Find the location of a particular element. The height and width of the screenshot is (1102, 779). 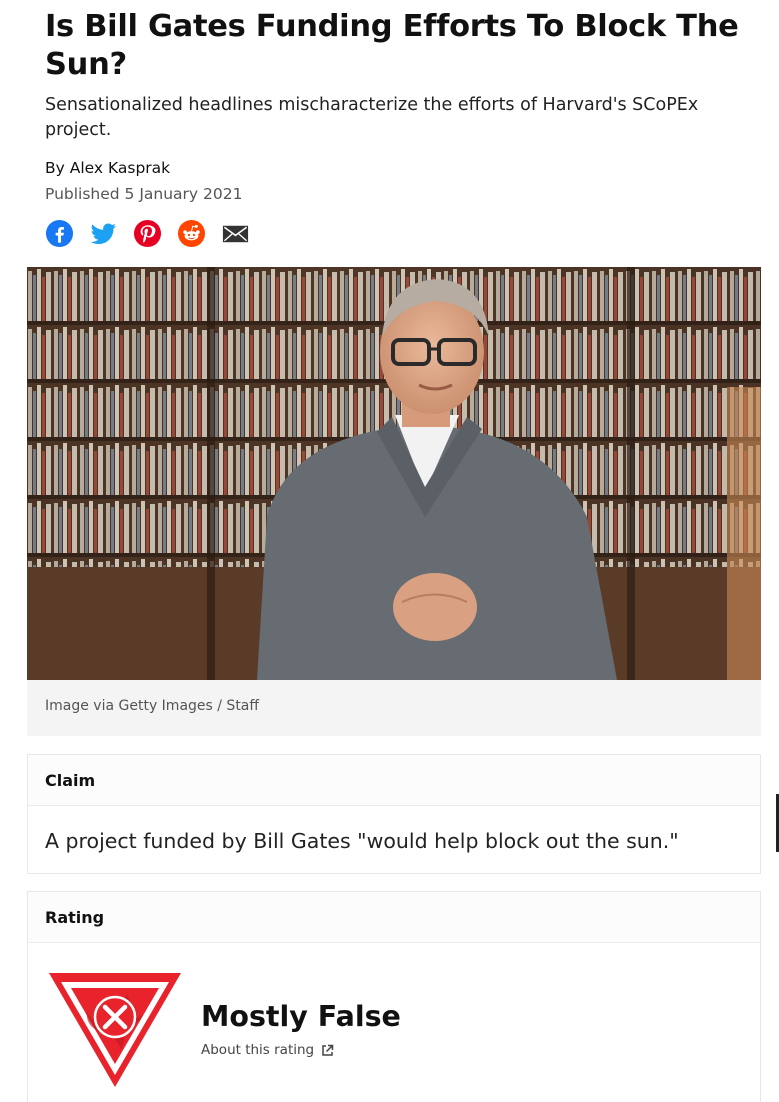

rating-heading: Rating is located at coordinates (75, 917).